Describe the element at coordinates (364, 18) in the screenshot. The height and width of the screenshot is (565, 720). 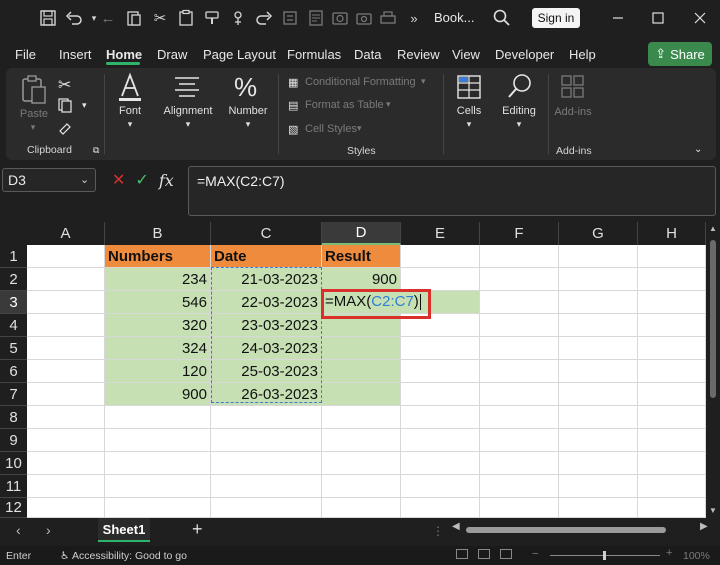
I see `camera-icon` at that location.